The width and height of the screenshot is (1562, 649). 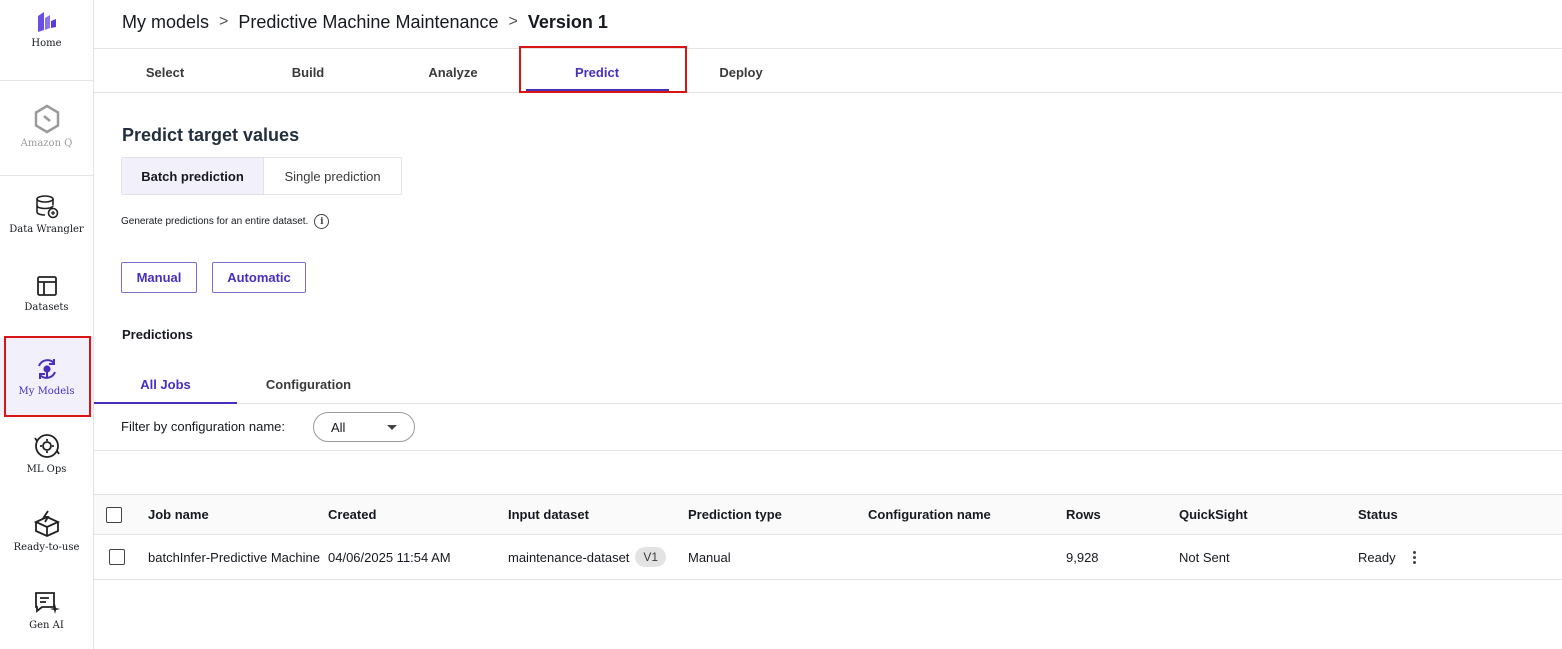 What do you see at coordinates (46, 286) in the screenshot?
I see `table-icon` at bounding box center [46, 286].